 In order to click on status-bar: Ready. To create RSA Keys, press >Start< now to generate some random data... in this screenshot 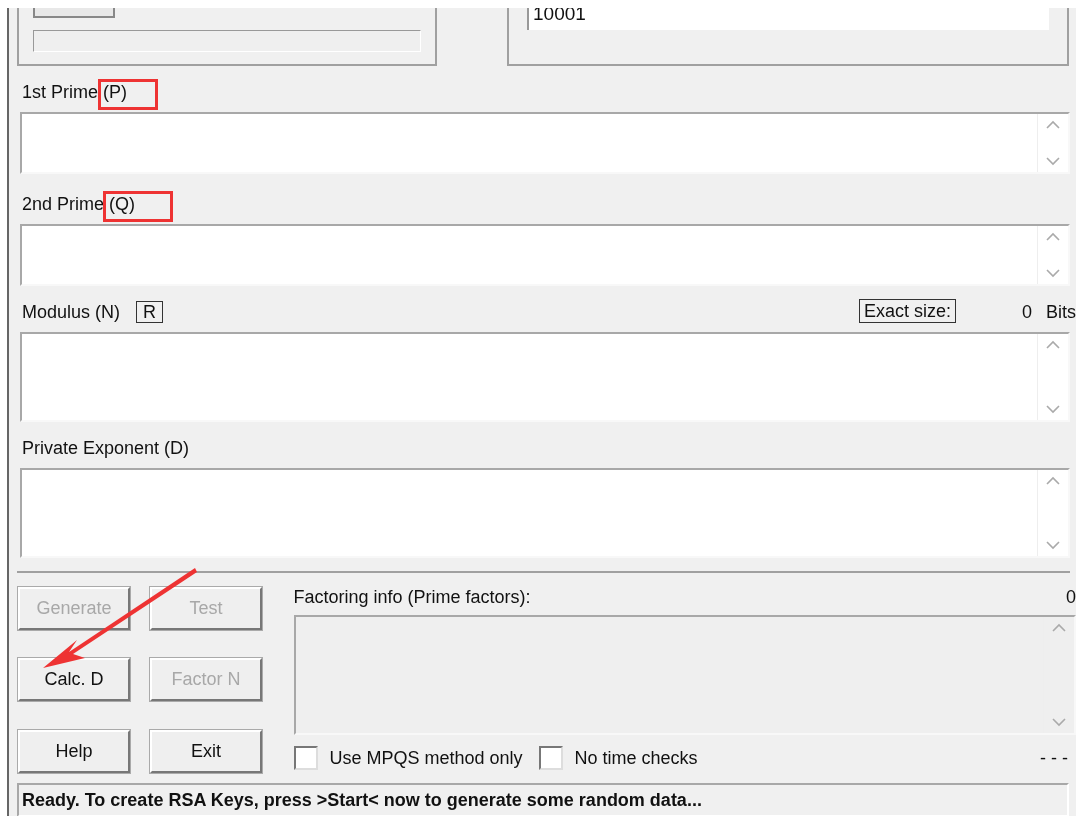, I will do `click(543, 799)`.